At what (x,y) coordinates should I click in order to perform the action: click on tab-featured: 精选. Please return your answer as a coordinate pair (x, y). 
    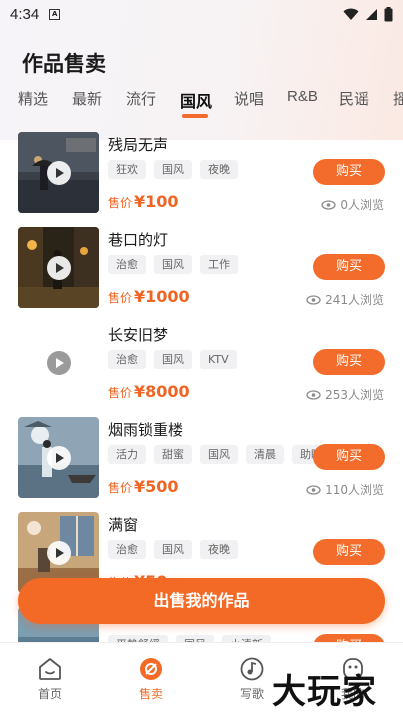
    Looking at the image, I should click on (33, 98).